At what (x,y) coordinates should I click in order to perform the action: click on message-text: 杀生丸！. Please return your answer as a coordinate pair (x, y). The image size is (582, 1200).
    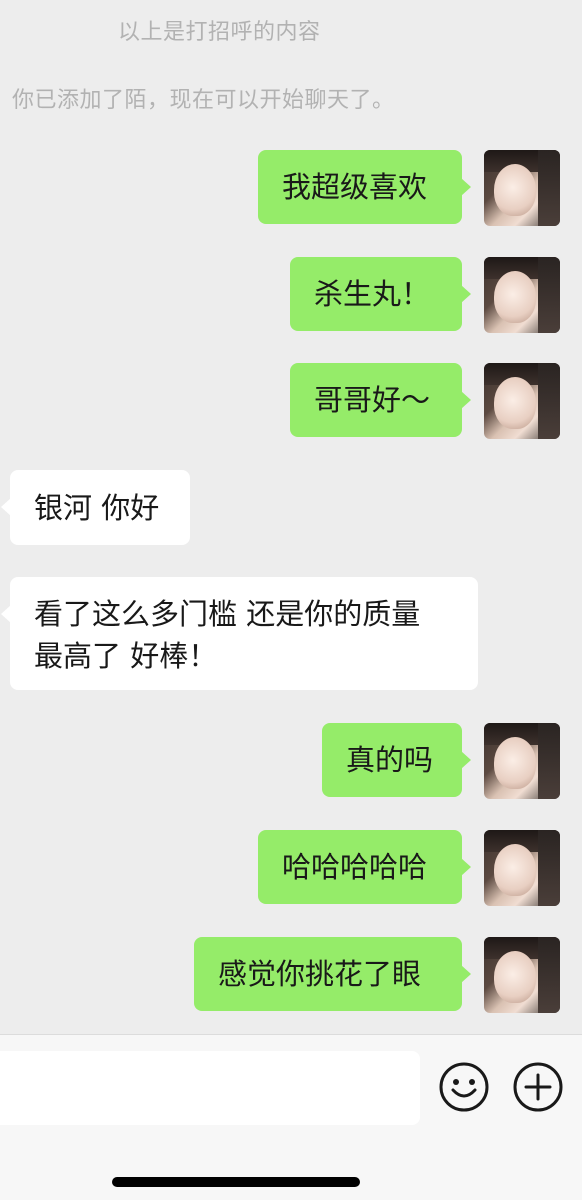
    Looking at the image, I should click on (372, 294).